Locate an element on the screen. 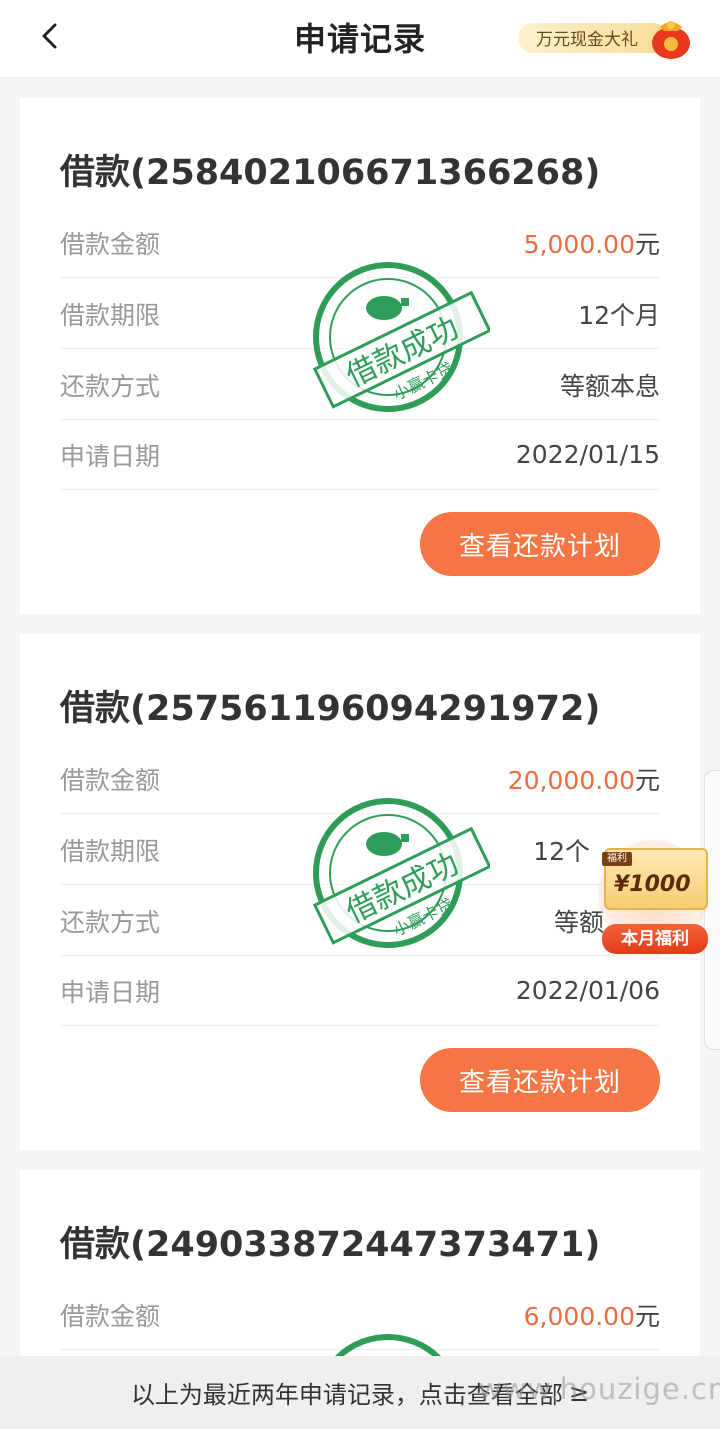  amount-number: 6,000.00 is located at coordinates (579, 1316).